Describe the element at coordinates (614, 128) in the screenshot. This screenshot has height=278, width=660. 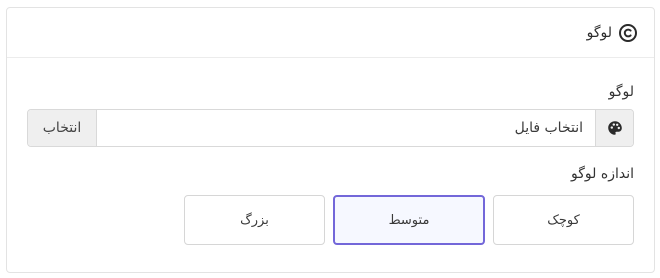
I see `palette-icon` at that location.